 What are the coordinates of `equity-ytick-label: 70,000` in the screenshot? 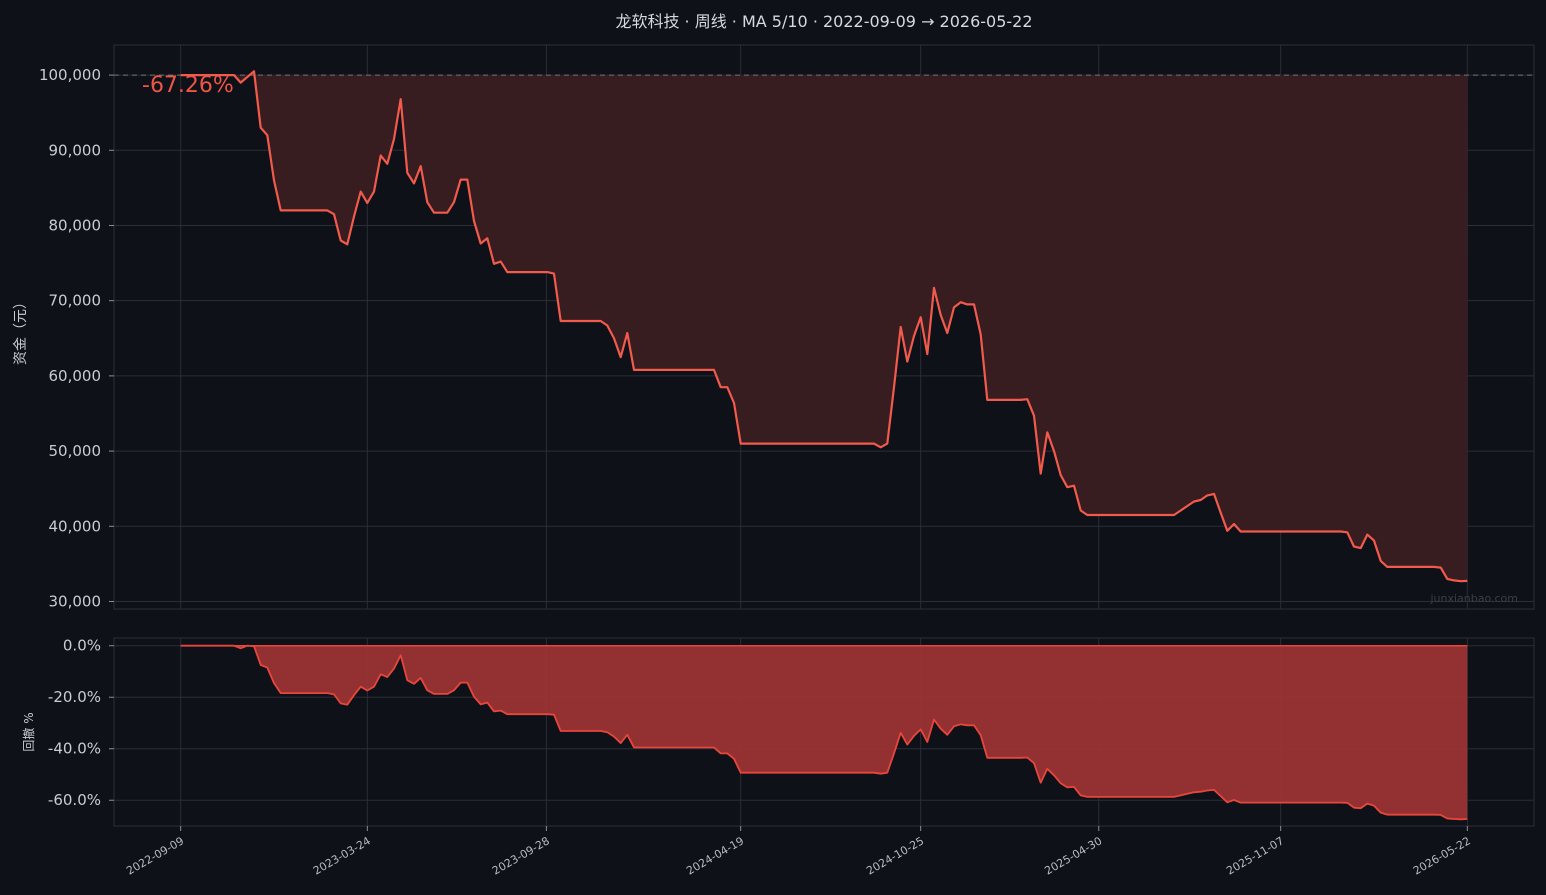 It's located at (75, 301).